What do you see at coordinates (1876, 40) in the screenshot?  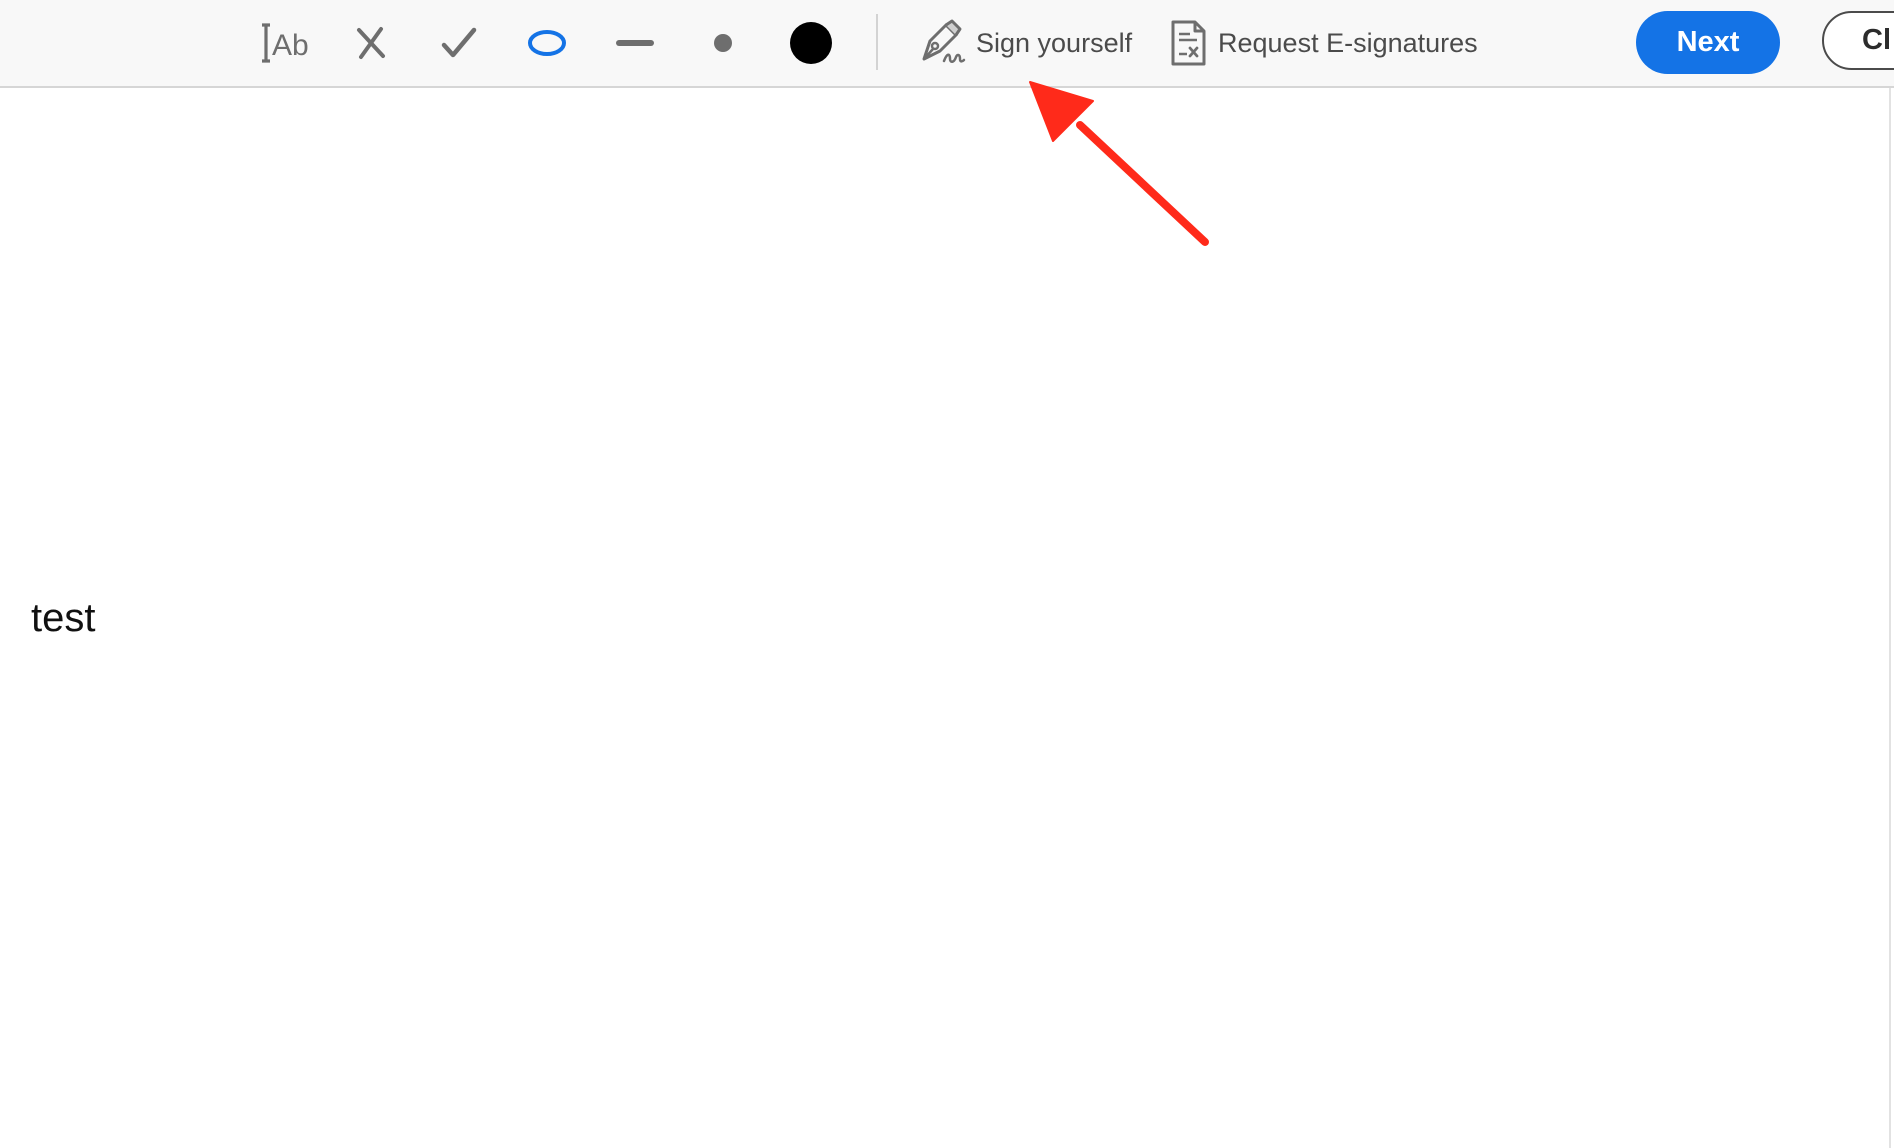 I see `close-button-label: Cl` at bounding box center [1876, 40].